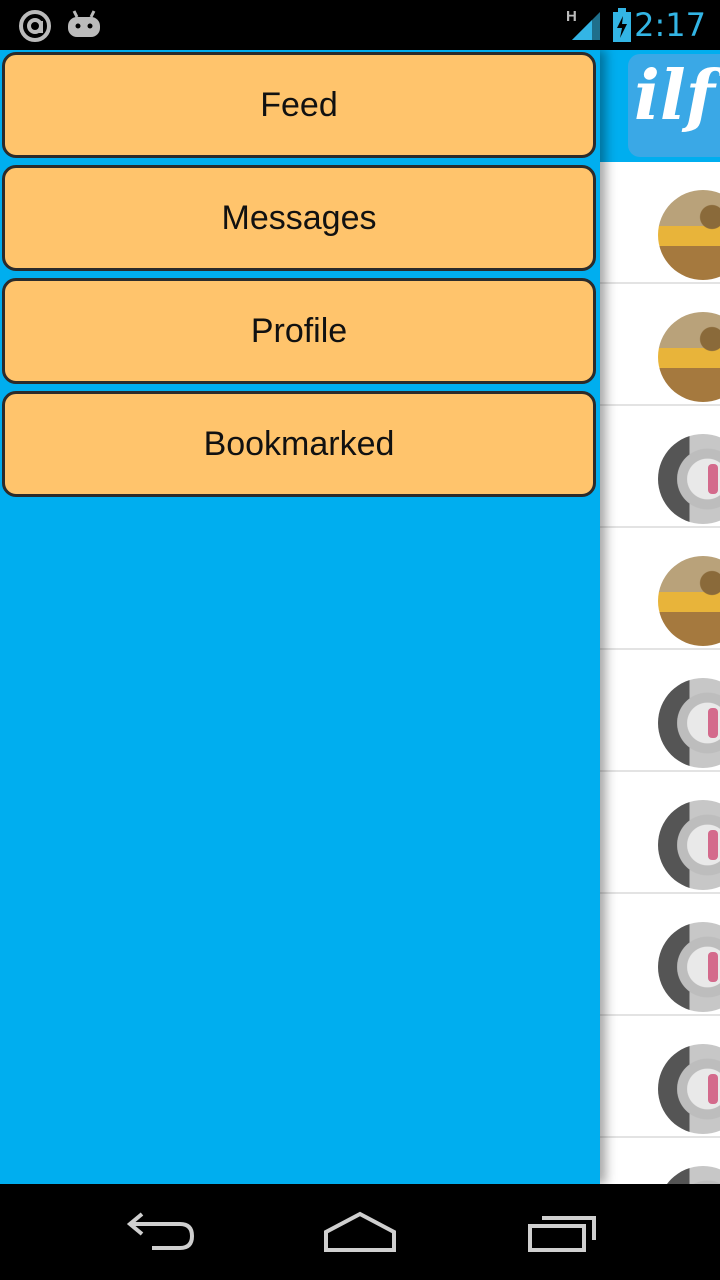 This screenshot has width=720, height=1280. Describe the element at coordinates (299, 218) in the screenshot. I see `messages-button: Messages` at that location.